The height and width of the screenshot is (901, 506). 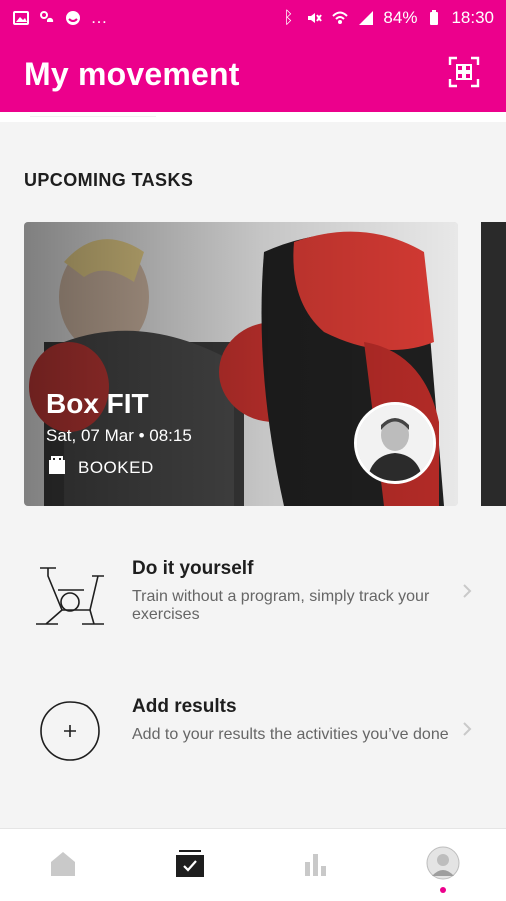 I want to click on add-circle-icon, so click(x=70, y=731).